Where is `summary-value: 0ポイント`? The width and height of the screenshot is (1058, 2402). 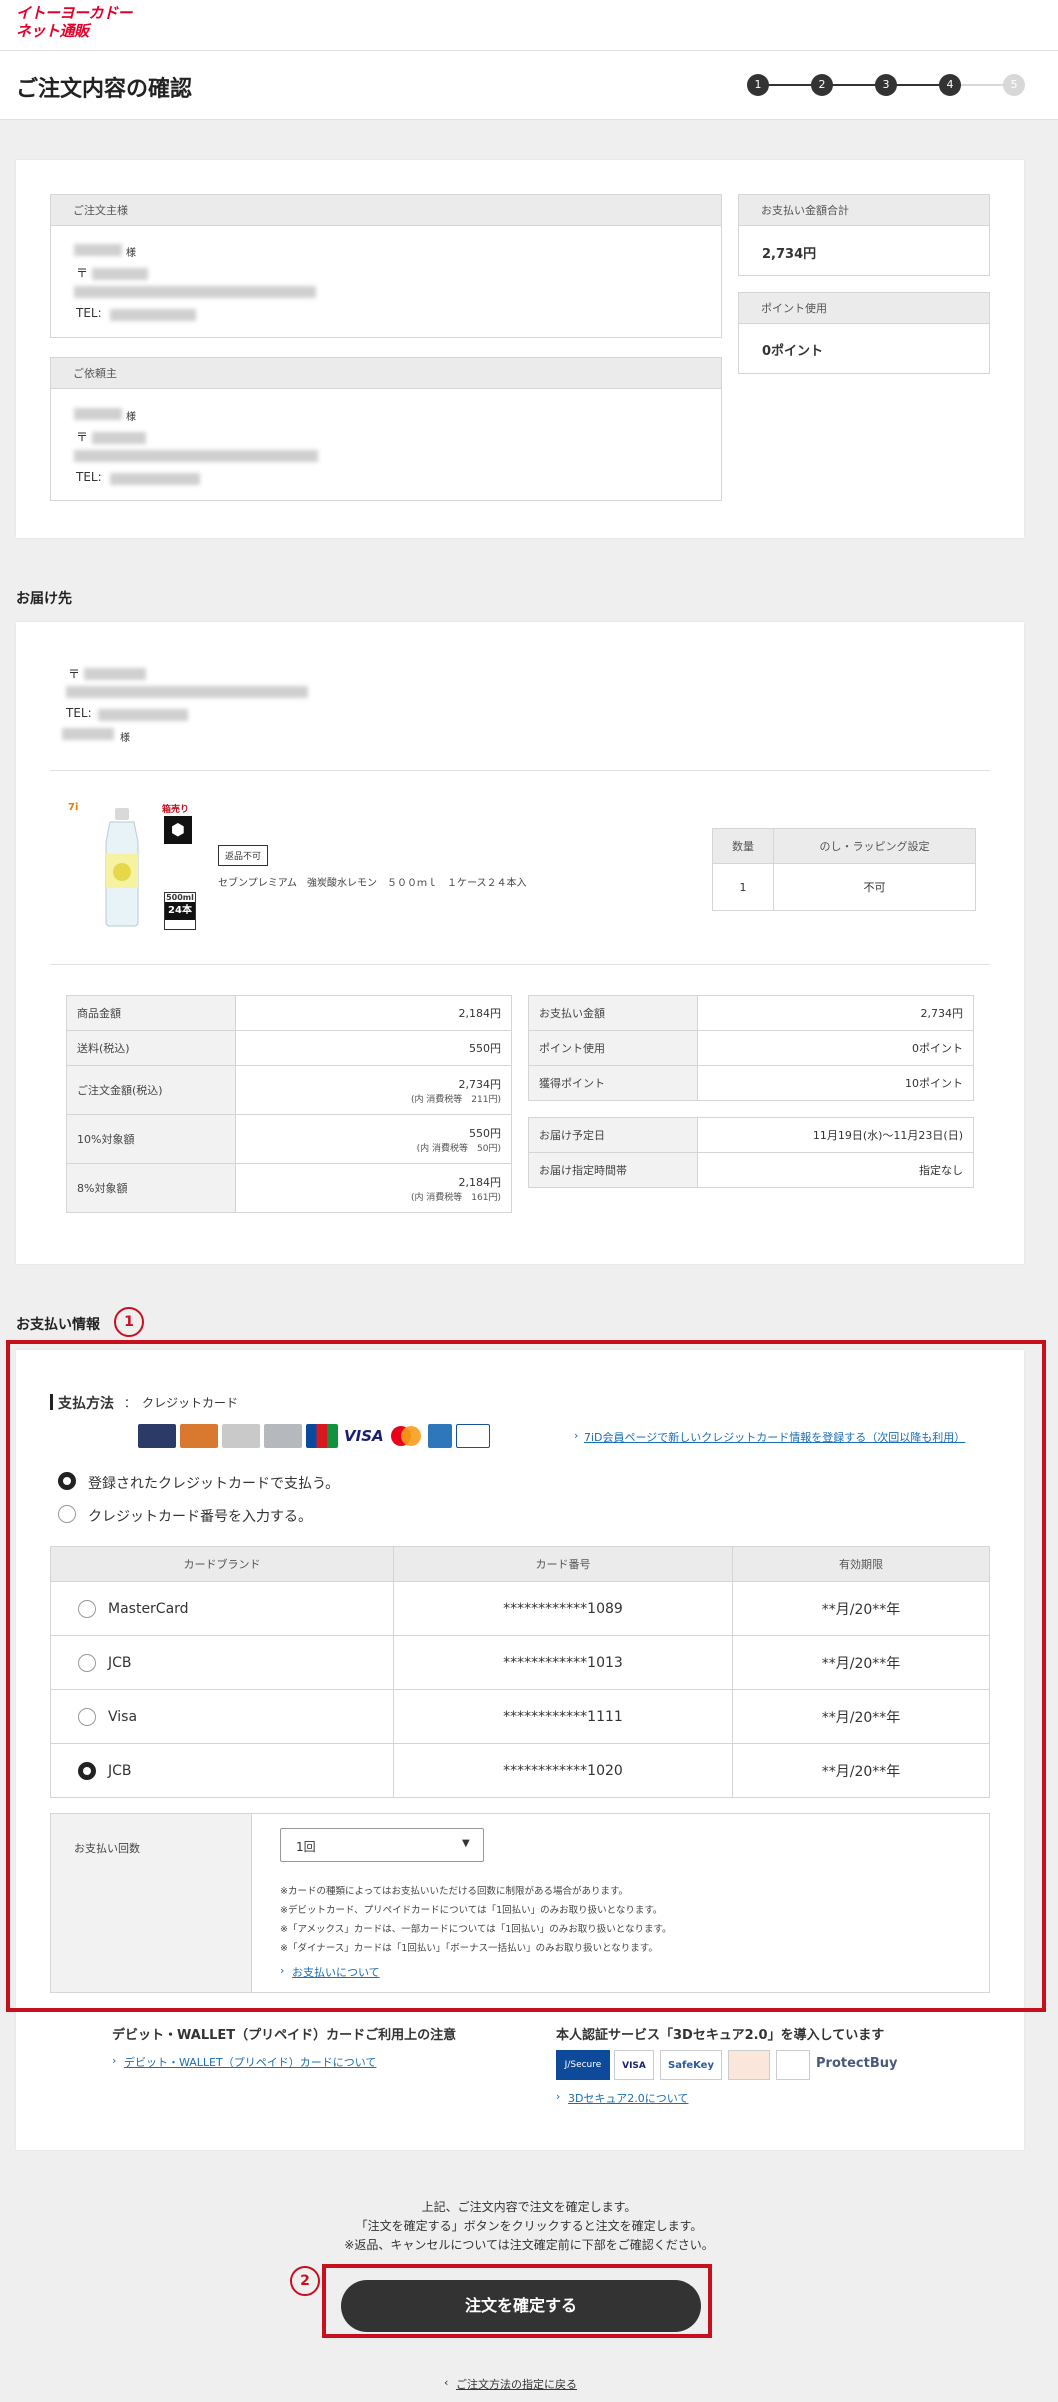
summary-value: 0ポイント is located at coordinates (835, 1048).